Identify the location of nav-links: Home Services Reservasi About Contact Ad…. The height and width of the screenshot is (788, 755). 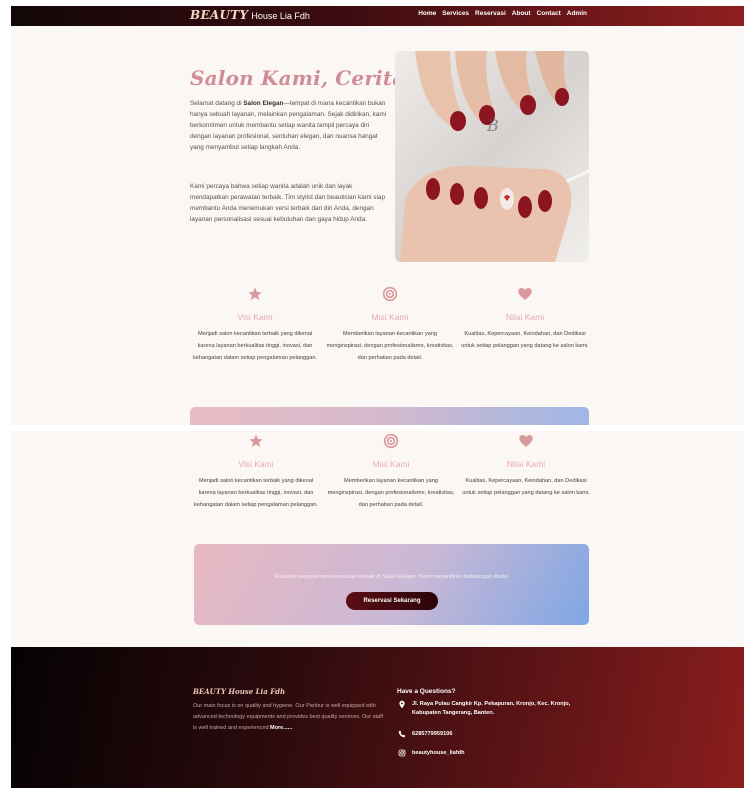
(502, 13).